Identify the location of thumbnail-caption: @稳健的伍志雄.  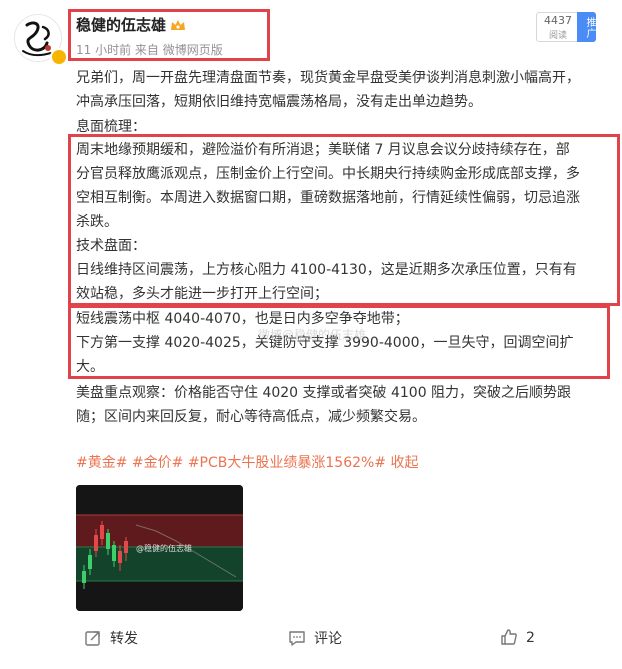
(164, 548).